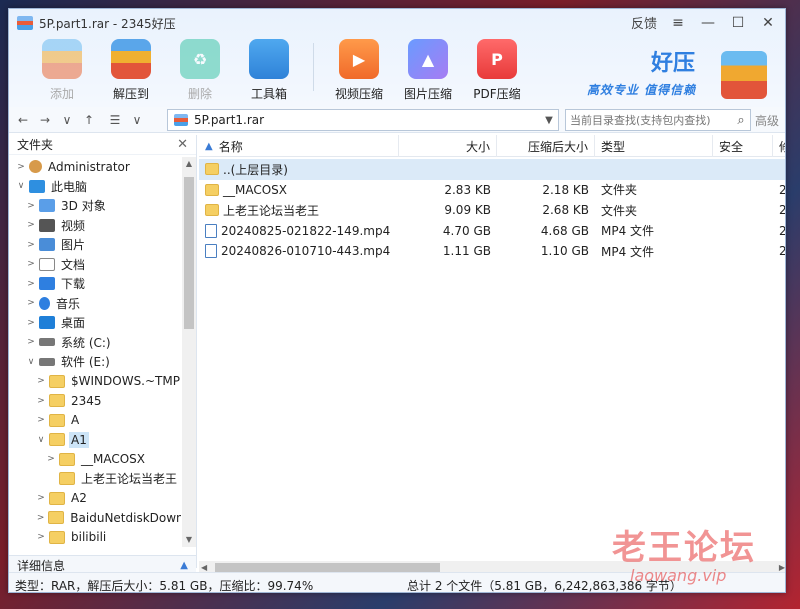  Describe the element at coordinates (62, 70) in the screenshot. I see `add-button: 添加` at that location.